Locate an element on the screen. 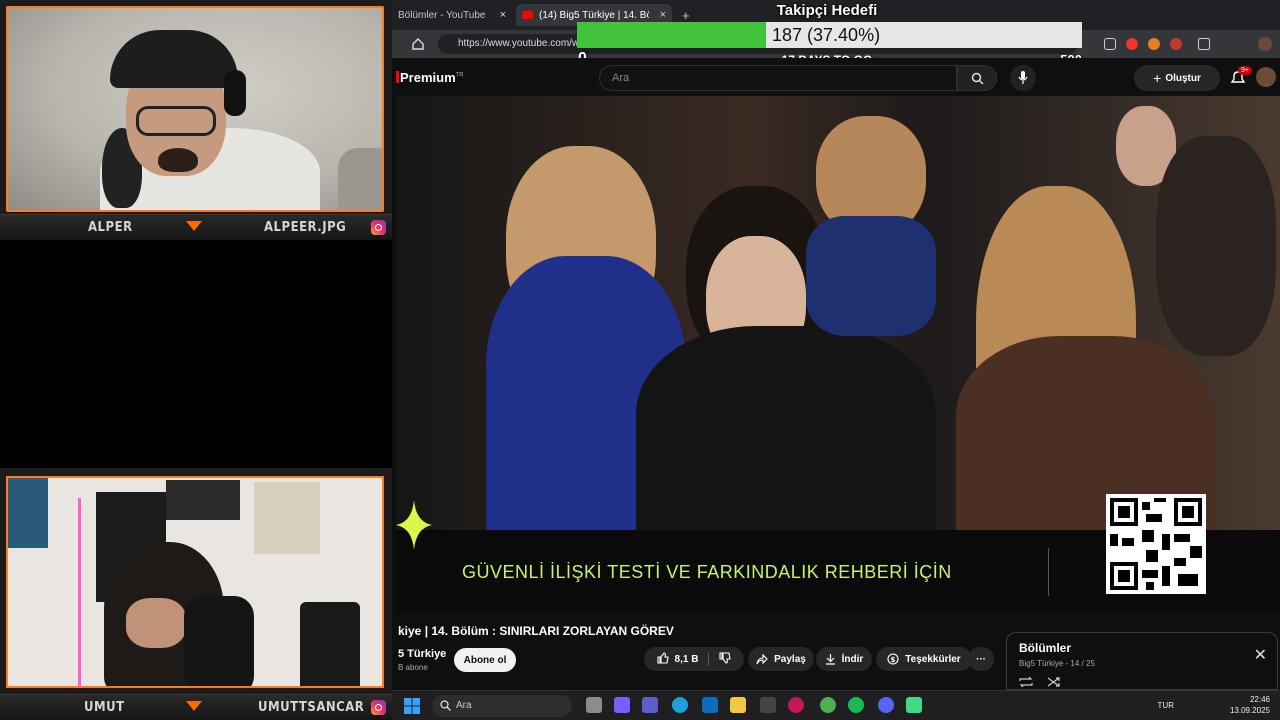 This screenshot has width=1280, height=720. close-icon: ✕ is located at coordinates (1260, 655).